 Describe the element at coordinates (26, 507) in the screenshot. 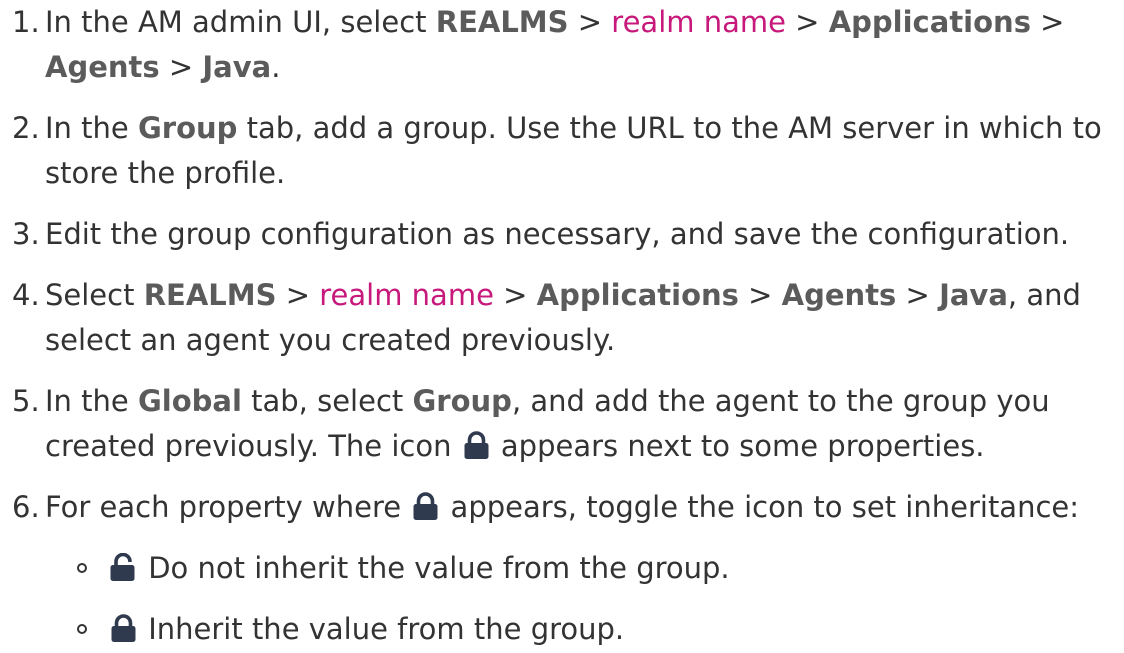

I see `step-number: 6.` at that location.